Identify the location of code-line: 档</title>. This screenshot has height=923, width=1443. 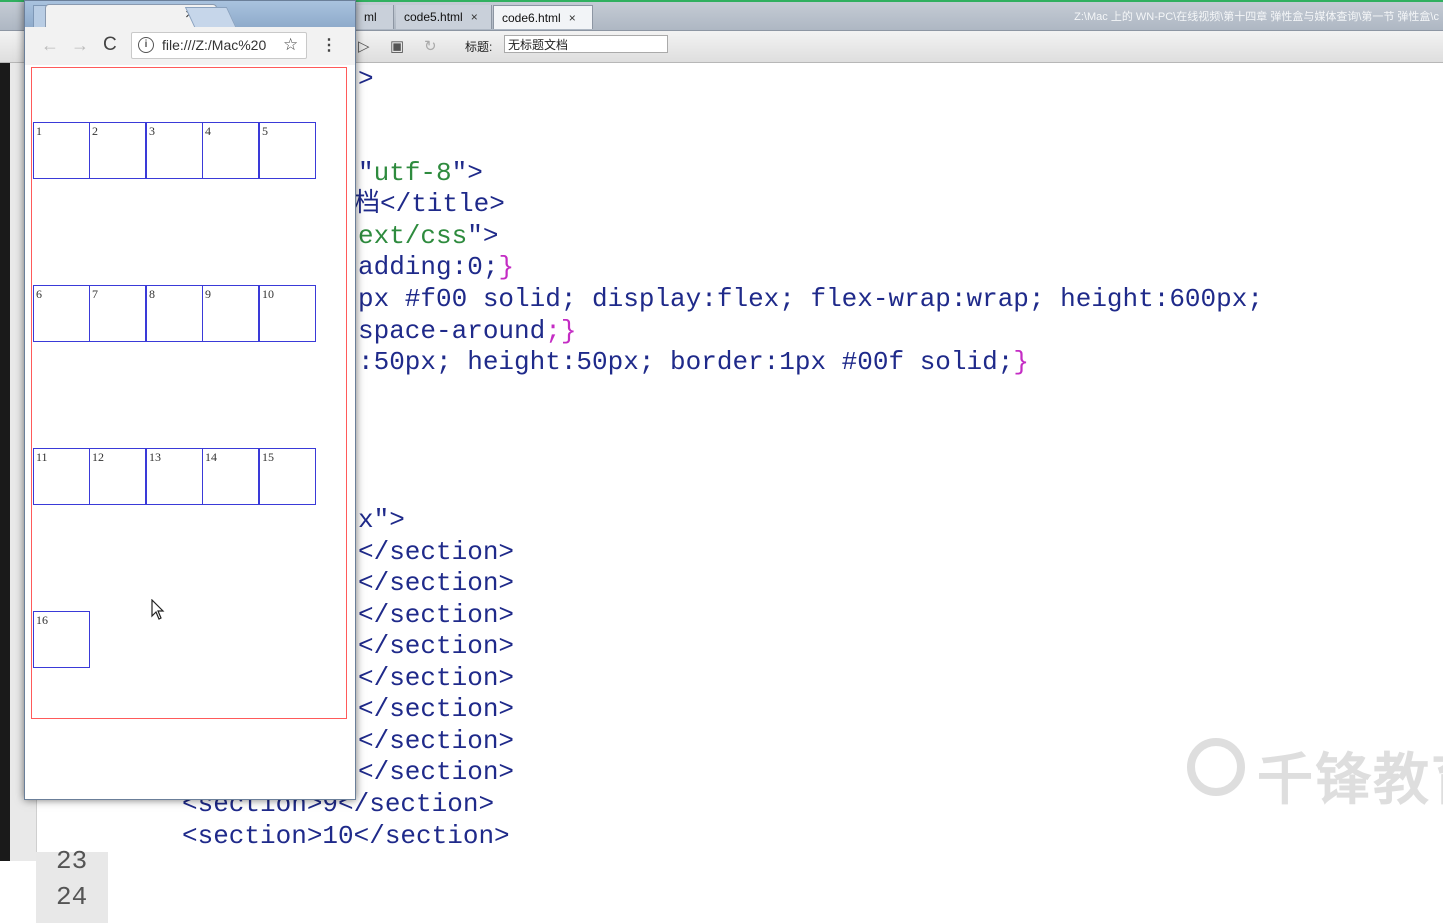
(429, 204).